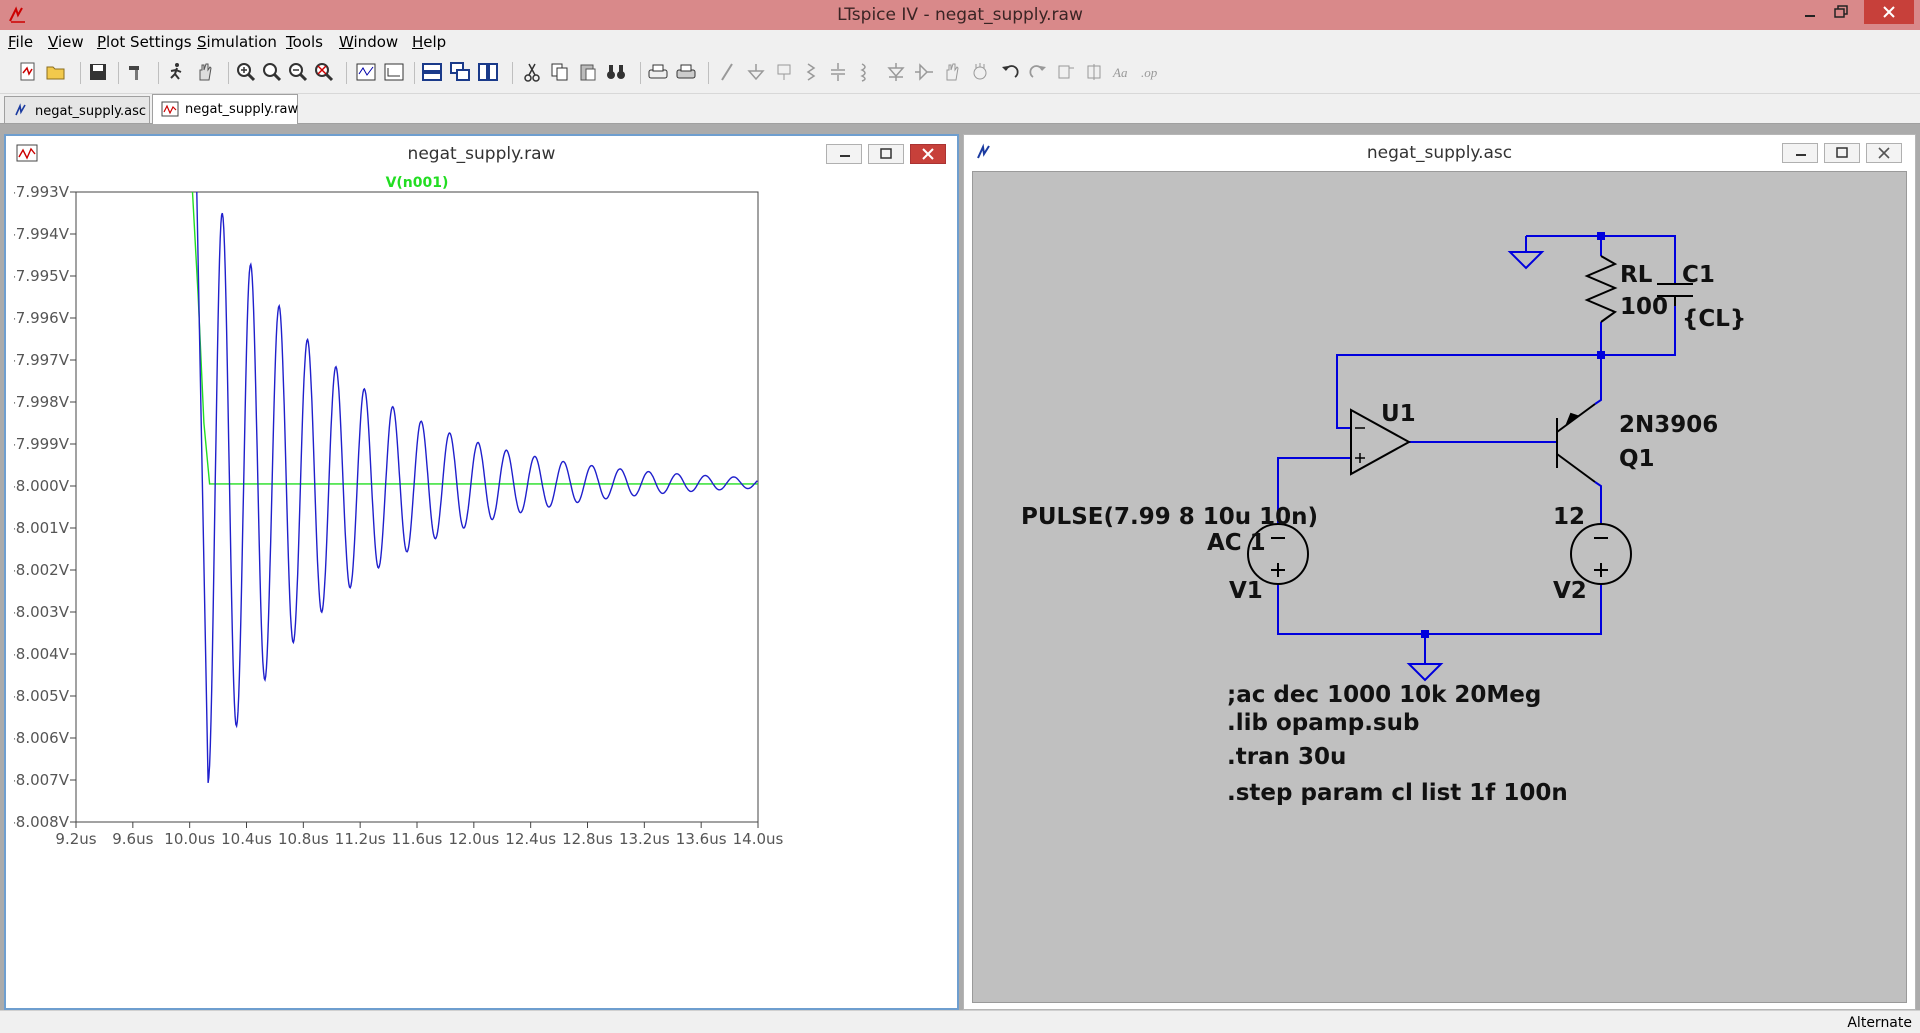 The width and height of the screenshot is (1920, 1033). I want to click on menu-help: Help, so click(429, 42).